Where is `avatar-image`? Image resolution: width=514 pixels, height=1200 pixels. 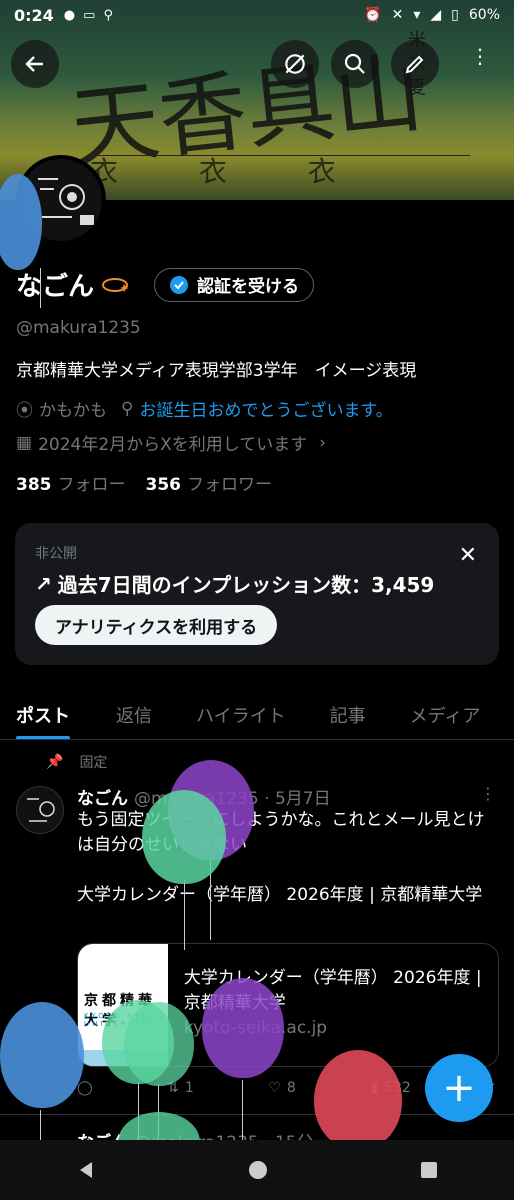
avatar-image is located at coordinates (41, 810).